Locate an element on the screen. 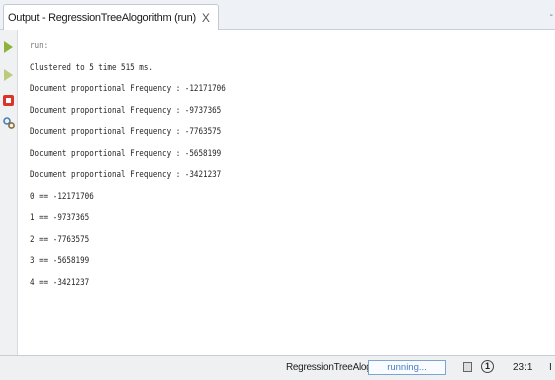 The width and height of the screenshot is (555, 380). rerun-icon is located at coordinates (8, 46).